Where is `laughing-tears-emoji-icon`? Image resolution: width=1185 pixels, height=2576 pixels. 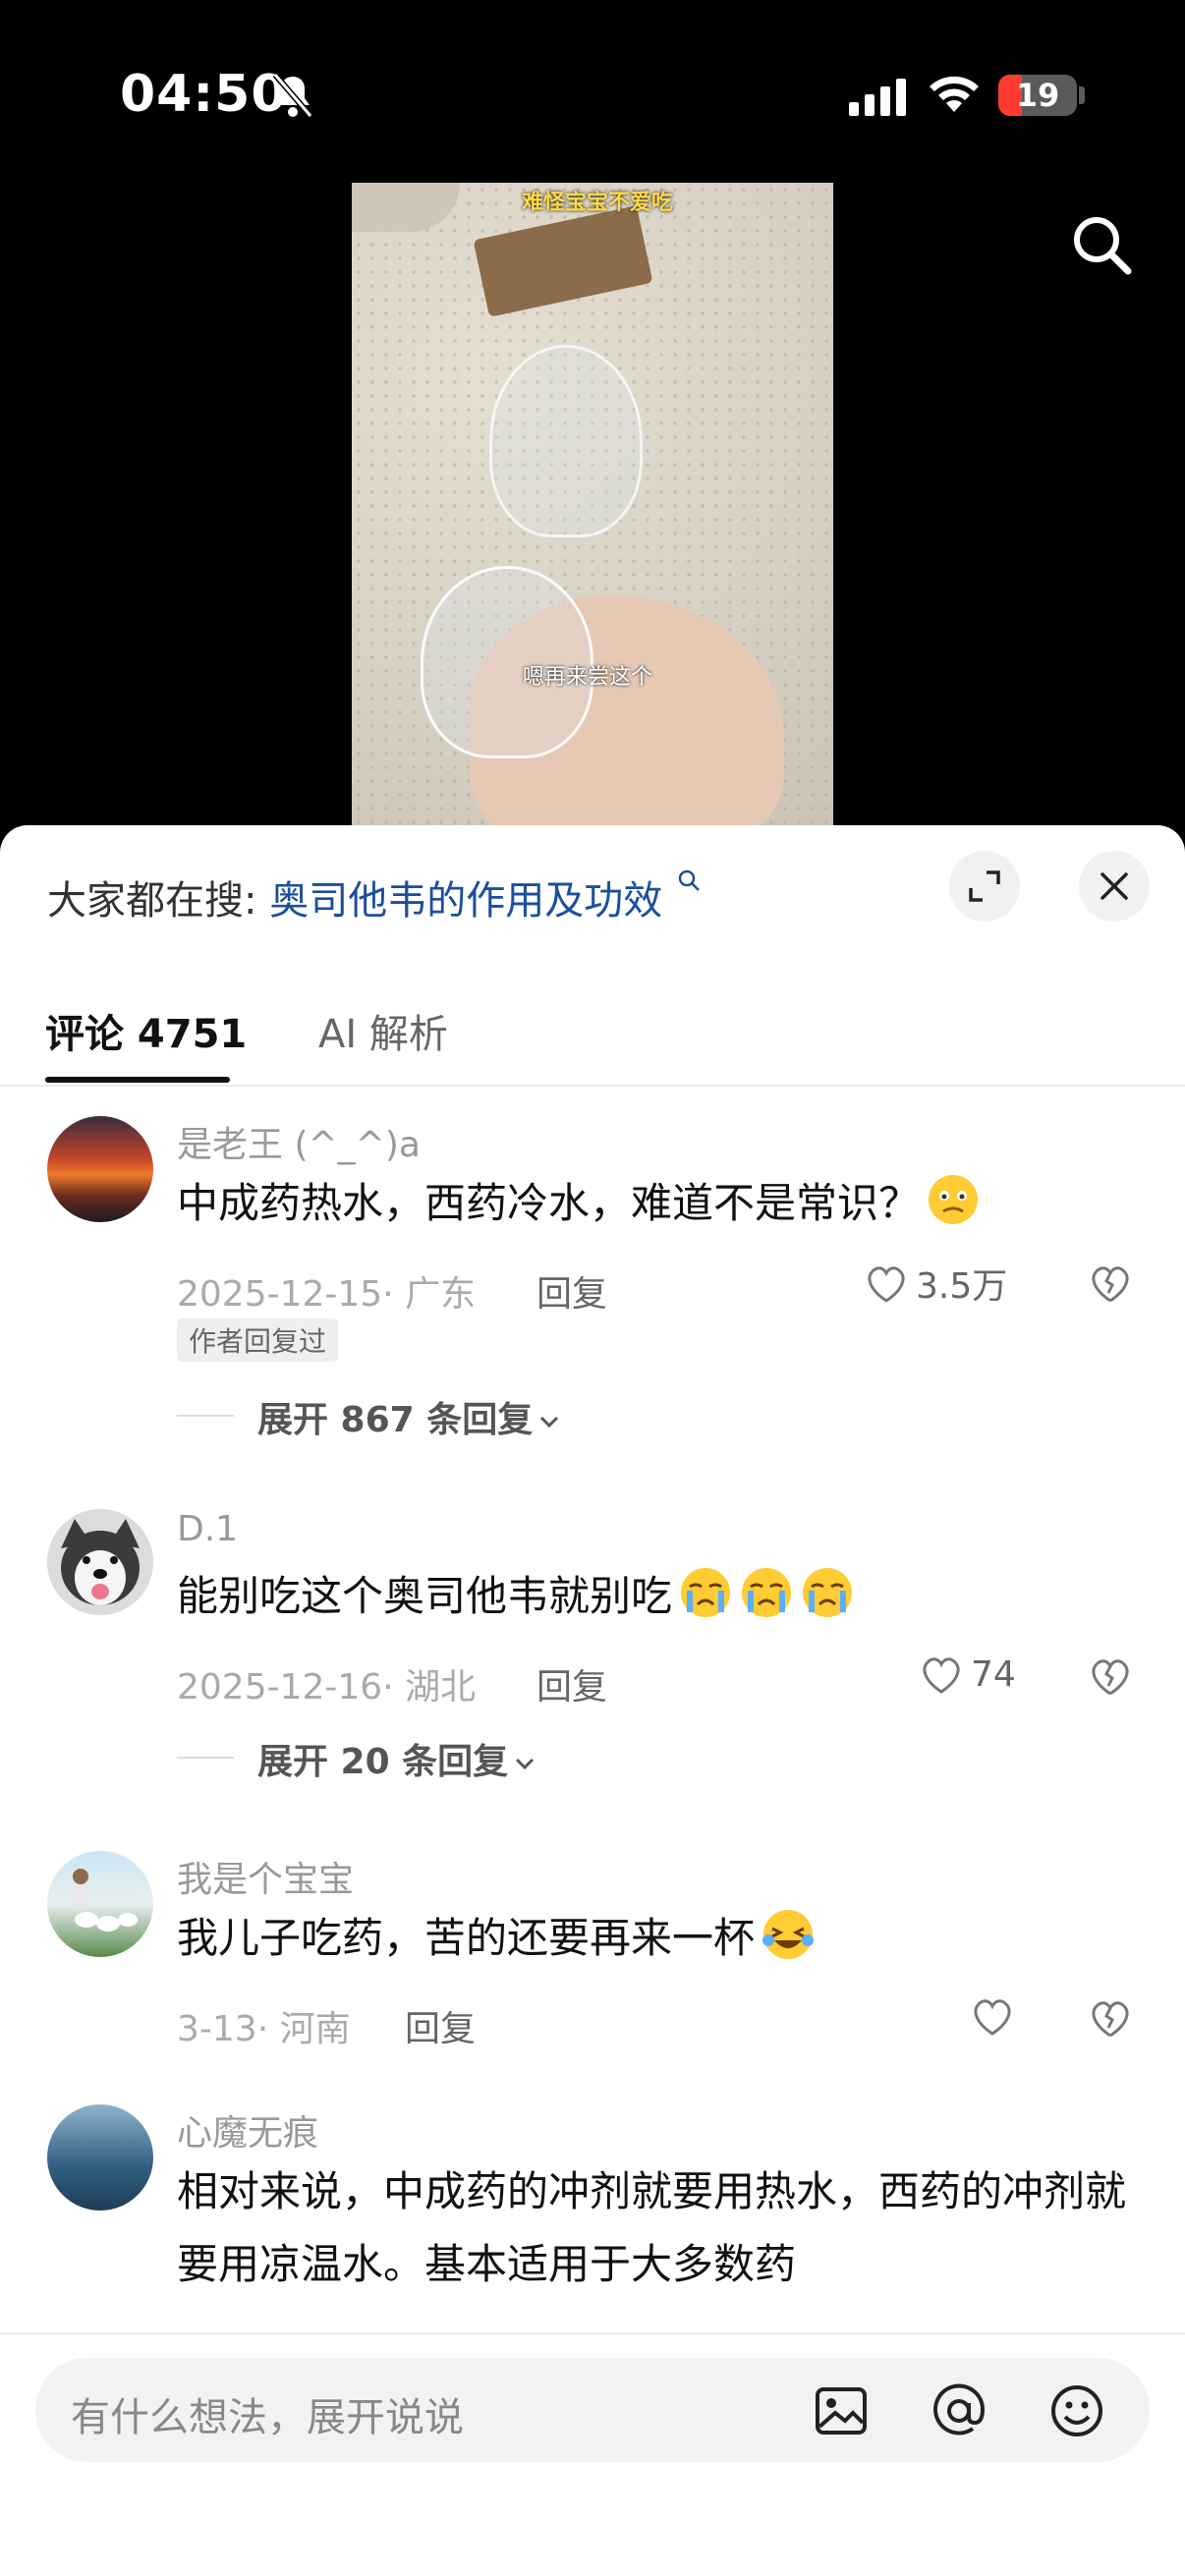
laughing-tears-emoji-icon is located at coordinates (788, 1934).